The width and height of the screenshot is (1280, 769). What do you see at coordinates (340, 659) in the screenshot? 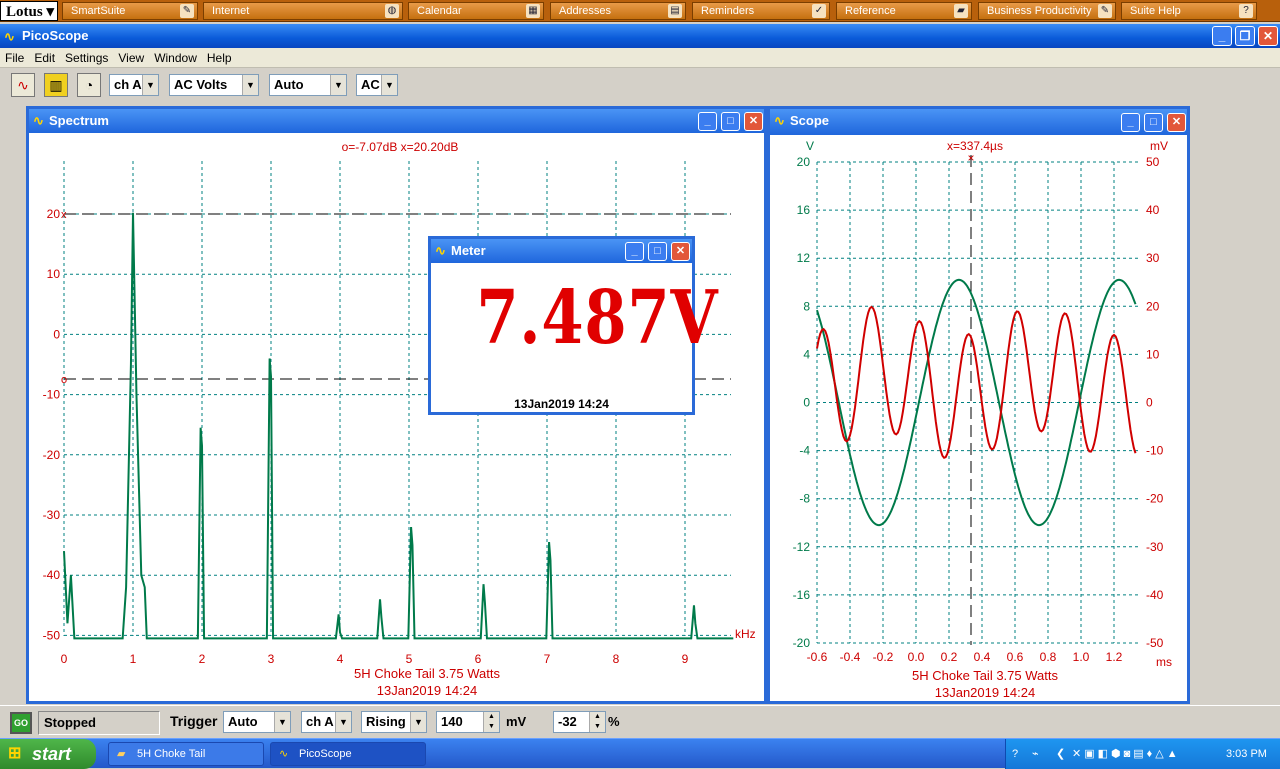
I see `spectrum-x-tick: 4` at bounding box center [340, 659].